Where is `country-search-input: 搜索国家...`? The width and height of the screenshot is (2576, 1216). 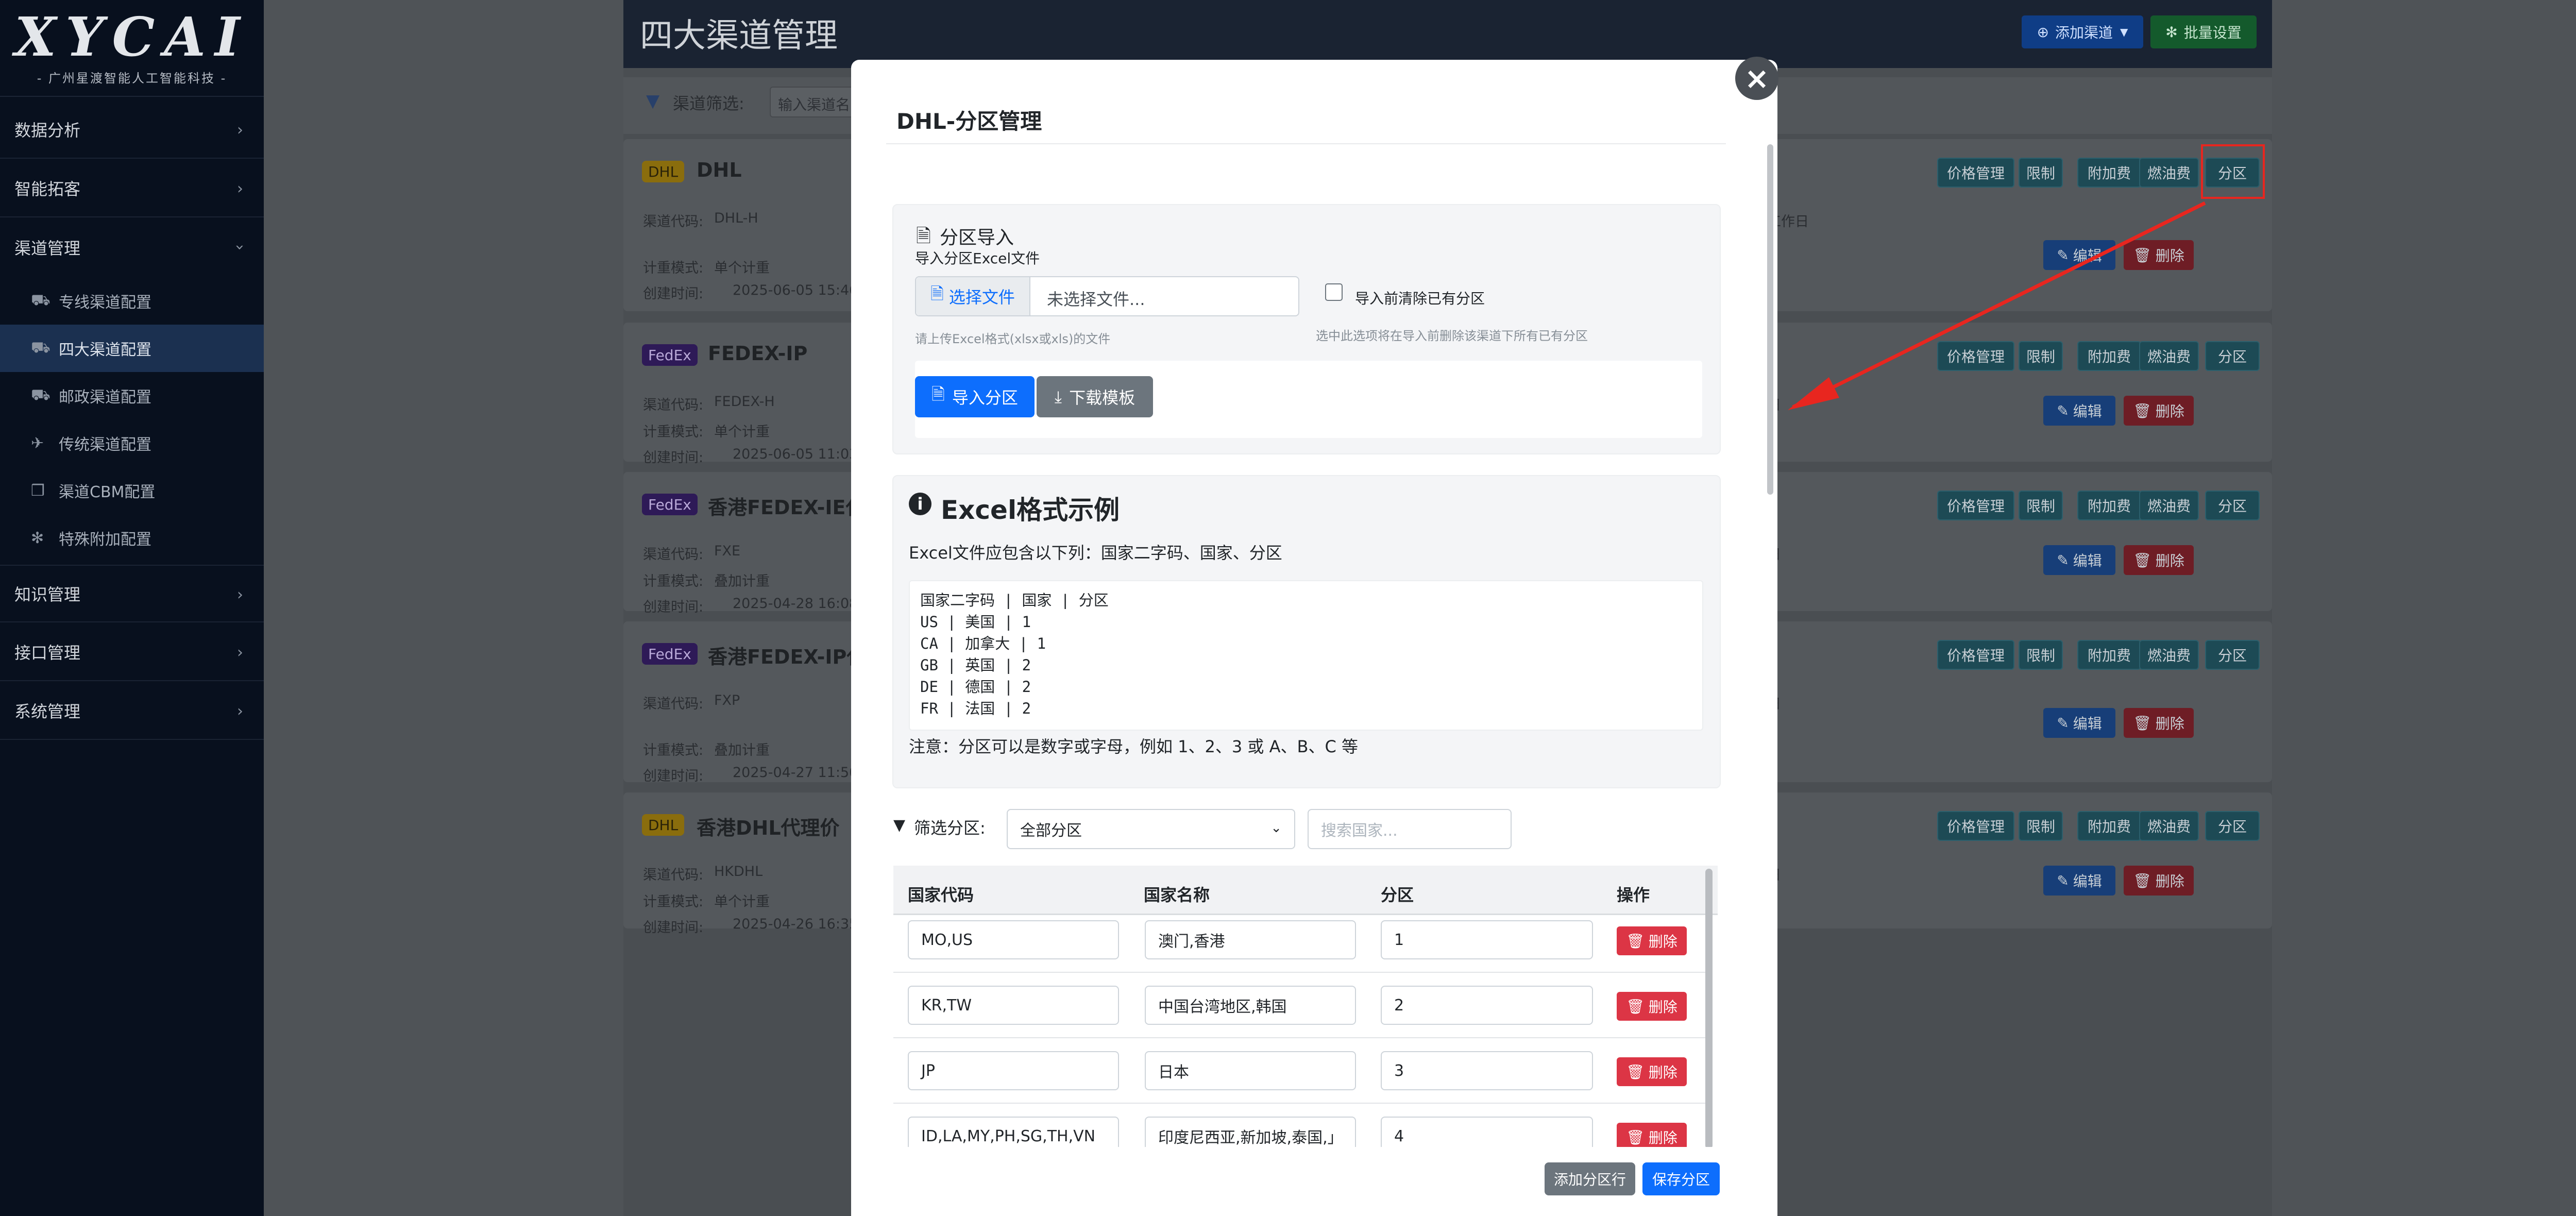 country-search-input: 搜索国家... is located at coordinates (1410, 829).